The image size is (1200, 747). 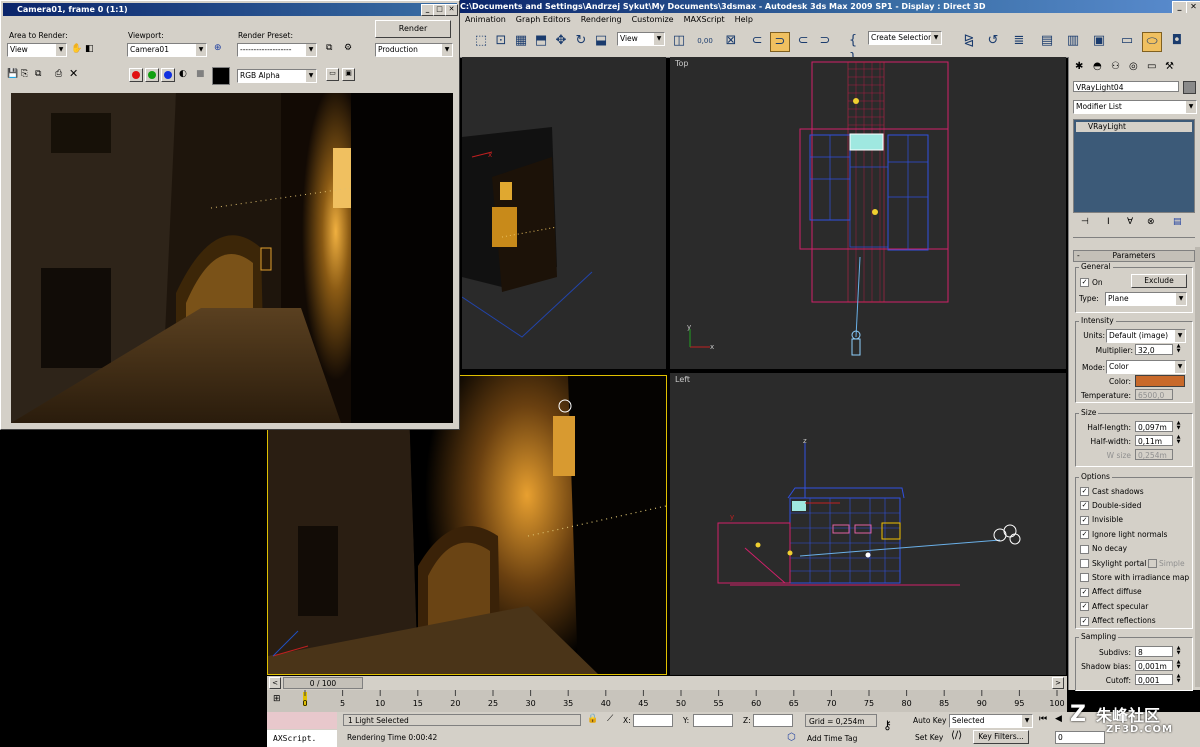 What do you see at coordinates (592, 719) in the screenshot?
I see `lock-selection-icon: 🔒` at bounding box center [592, 719].